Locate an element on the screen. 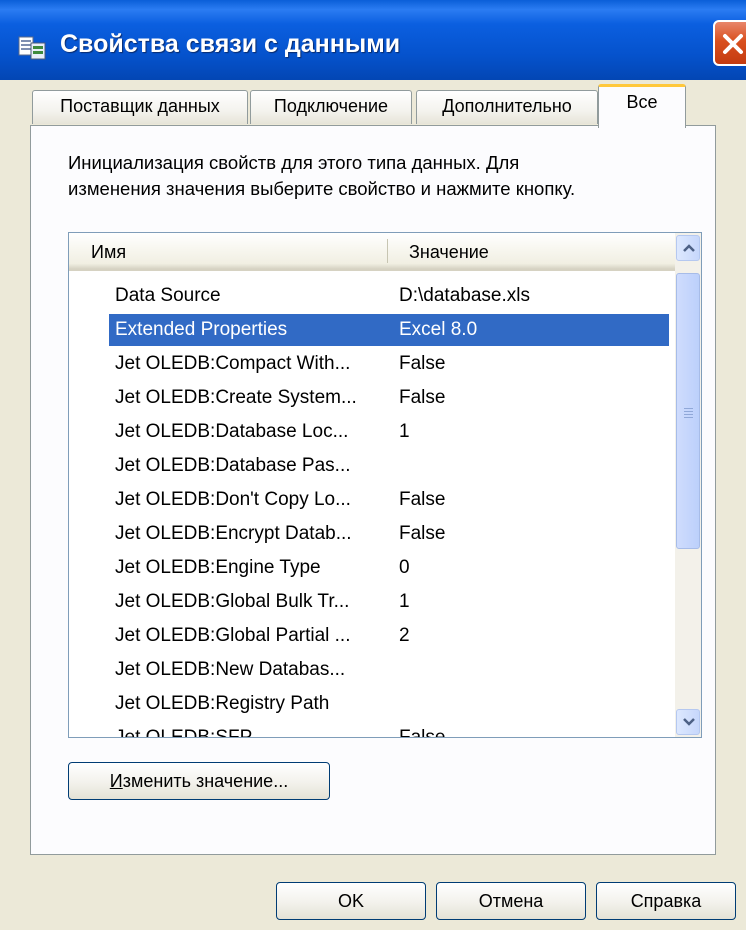  scroll-up-button is located at coordinates (688, 248).